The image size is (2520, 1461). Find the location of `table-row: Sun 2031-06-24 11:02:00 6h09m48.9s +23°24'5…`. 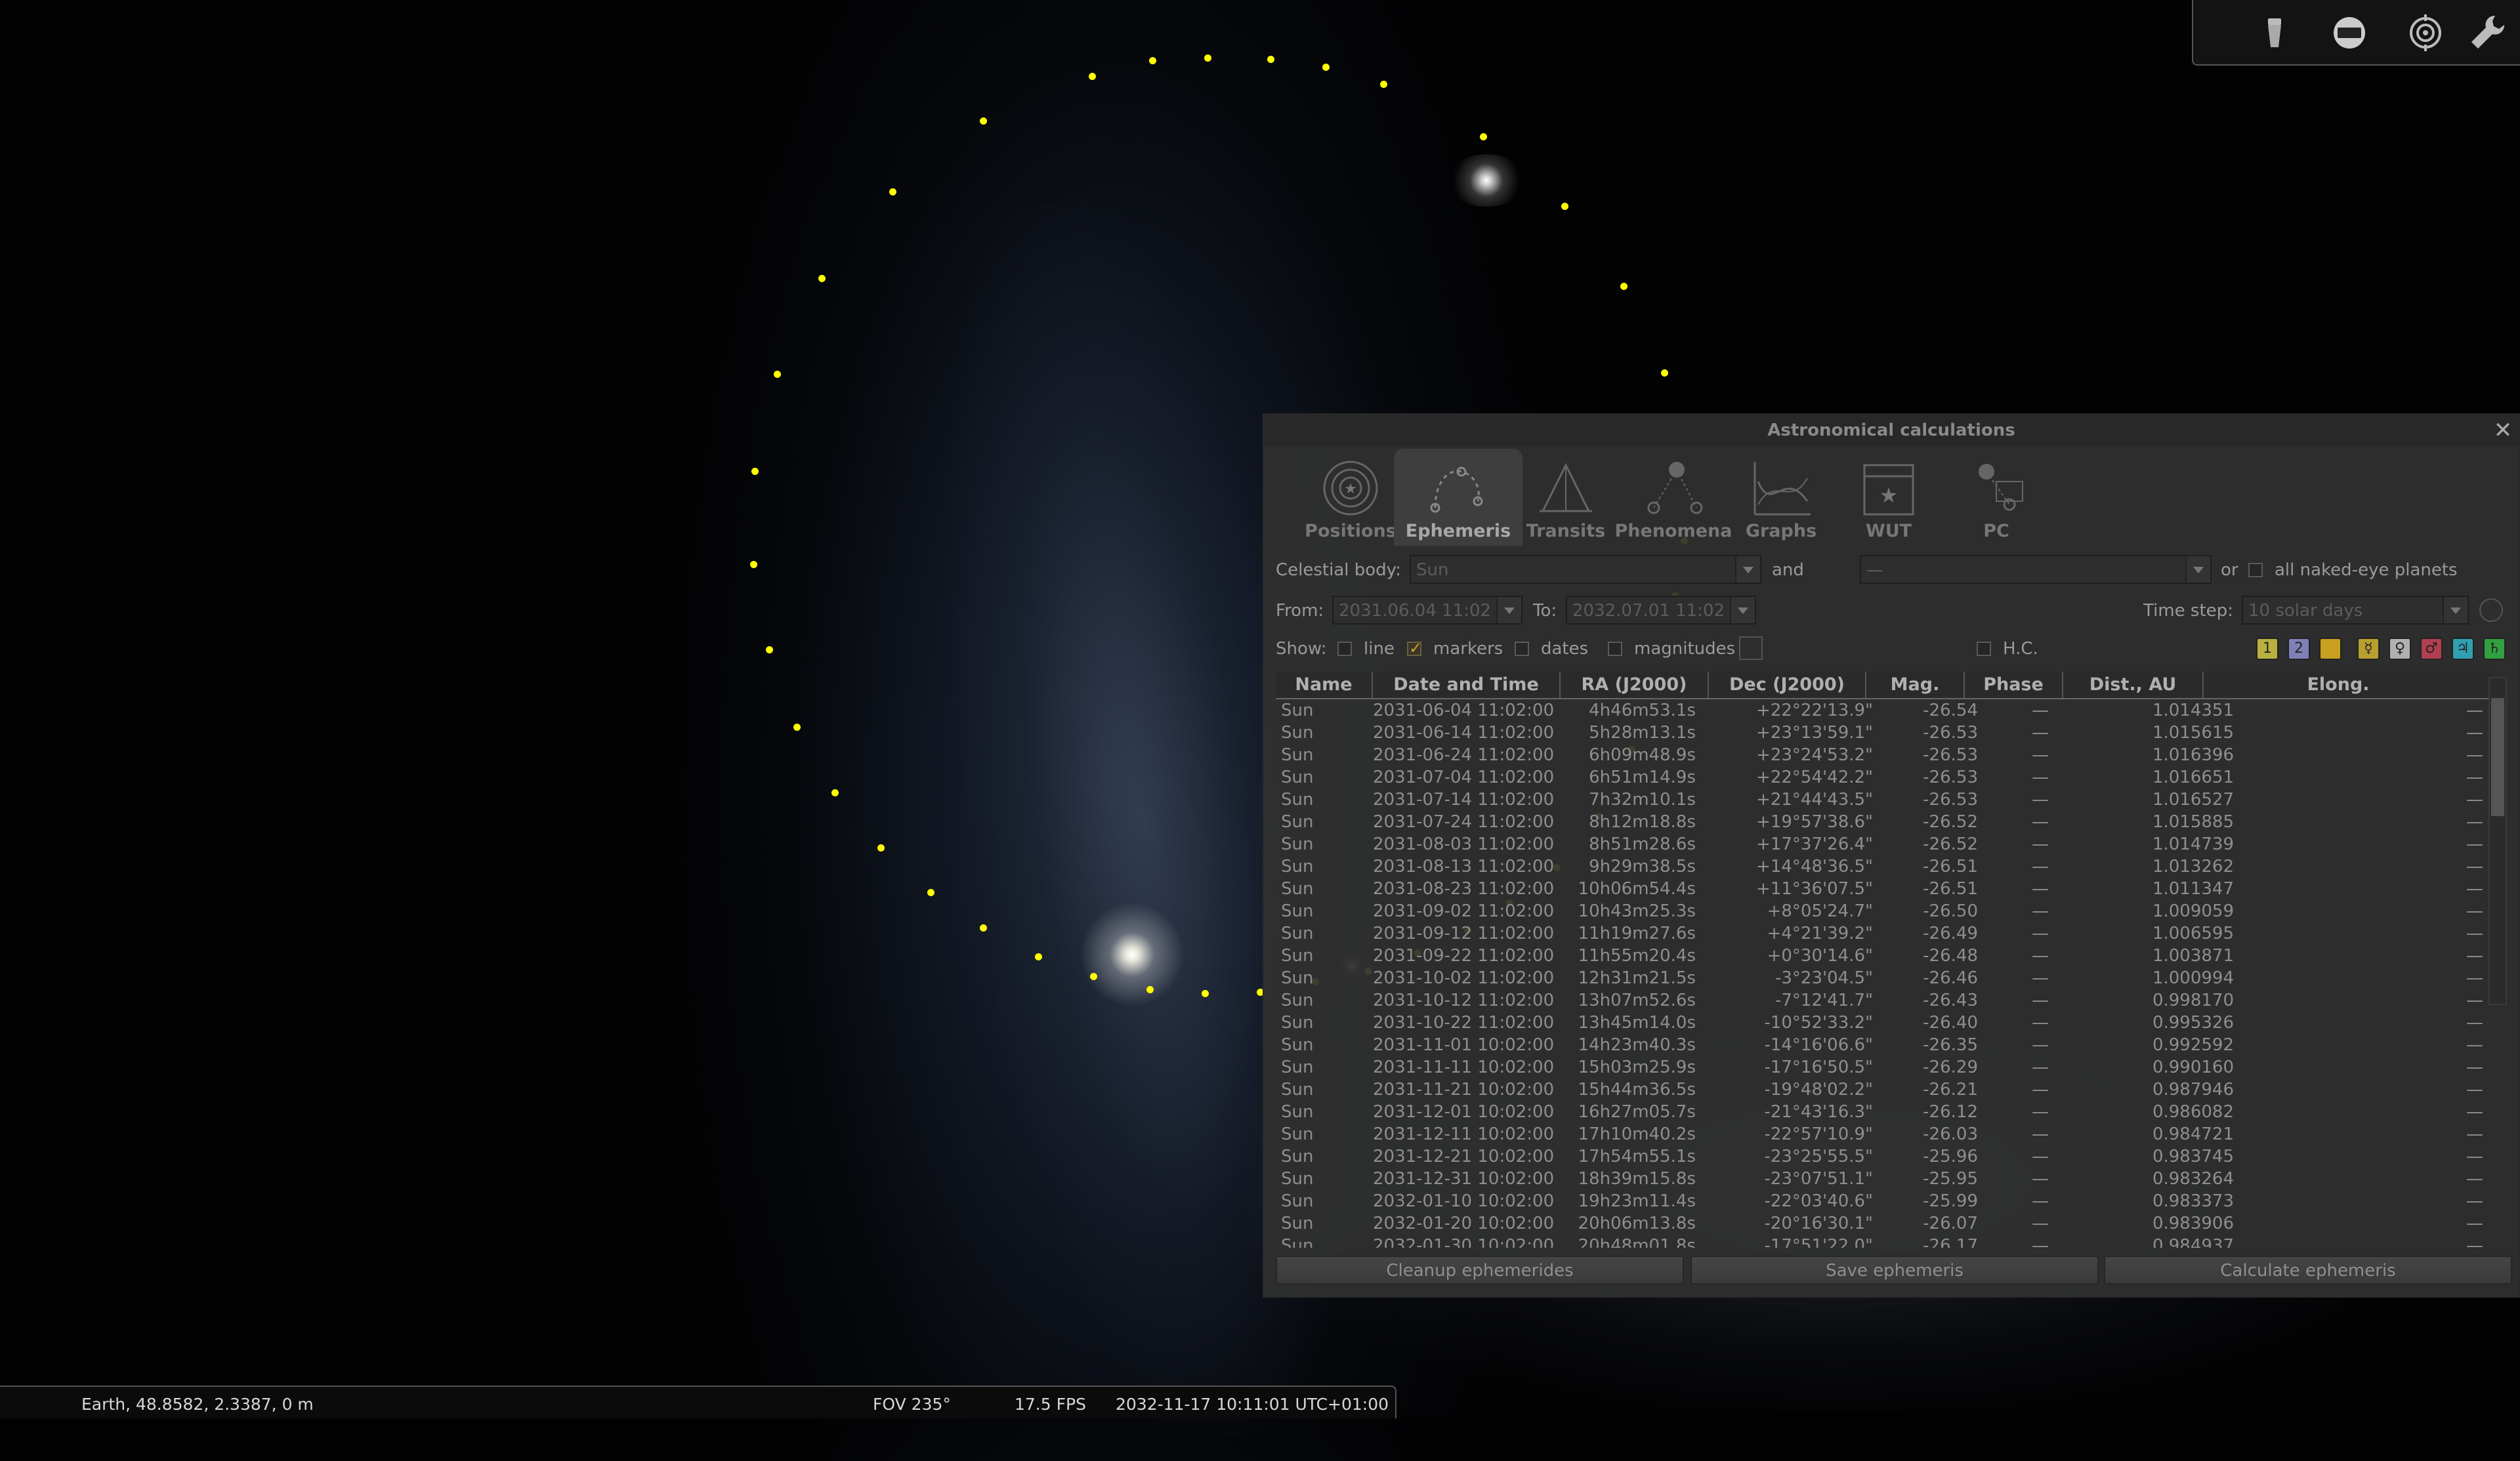

table-row: Sun 2031-06-24 11:02:00 6h09m48.9s +23°24'5… is located at coordinates (1884, 755).